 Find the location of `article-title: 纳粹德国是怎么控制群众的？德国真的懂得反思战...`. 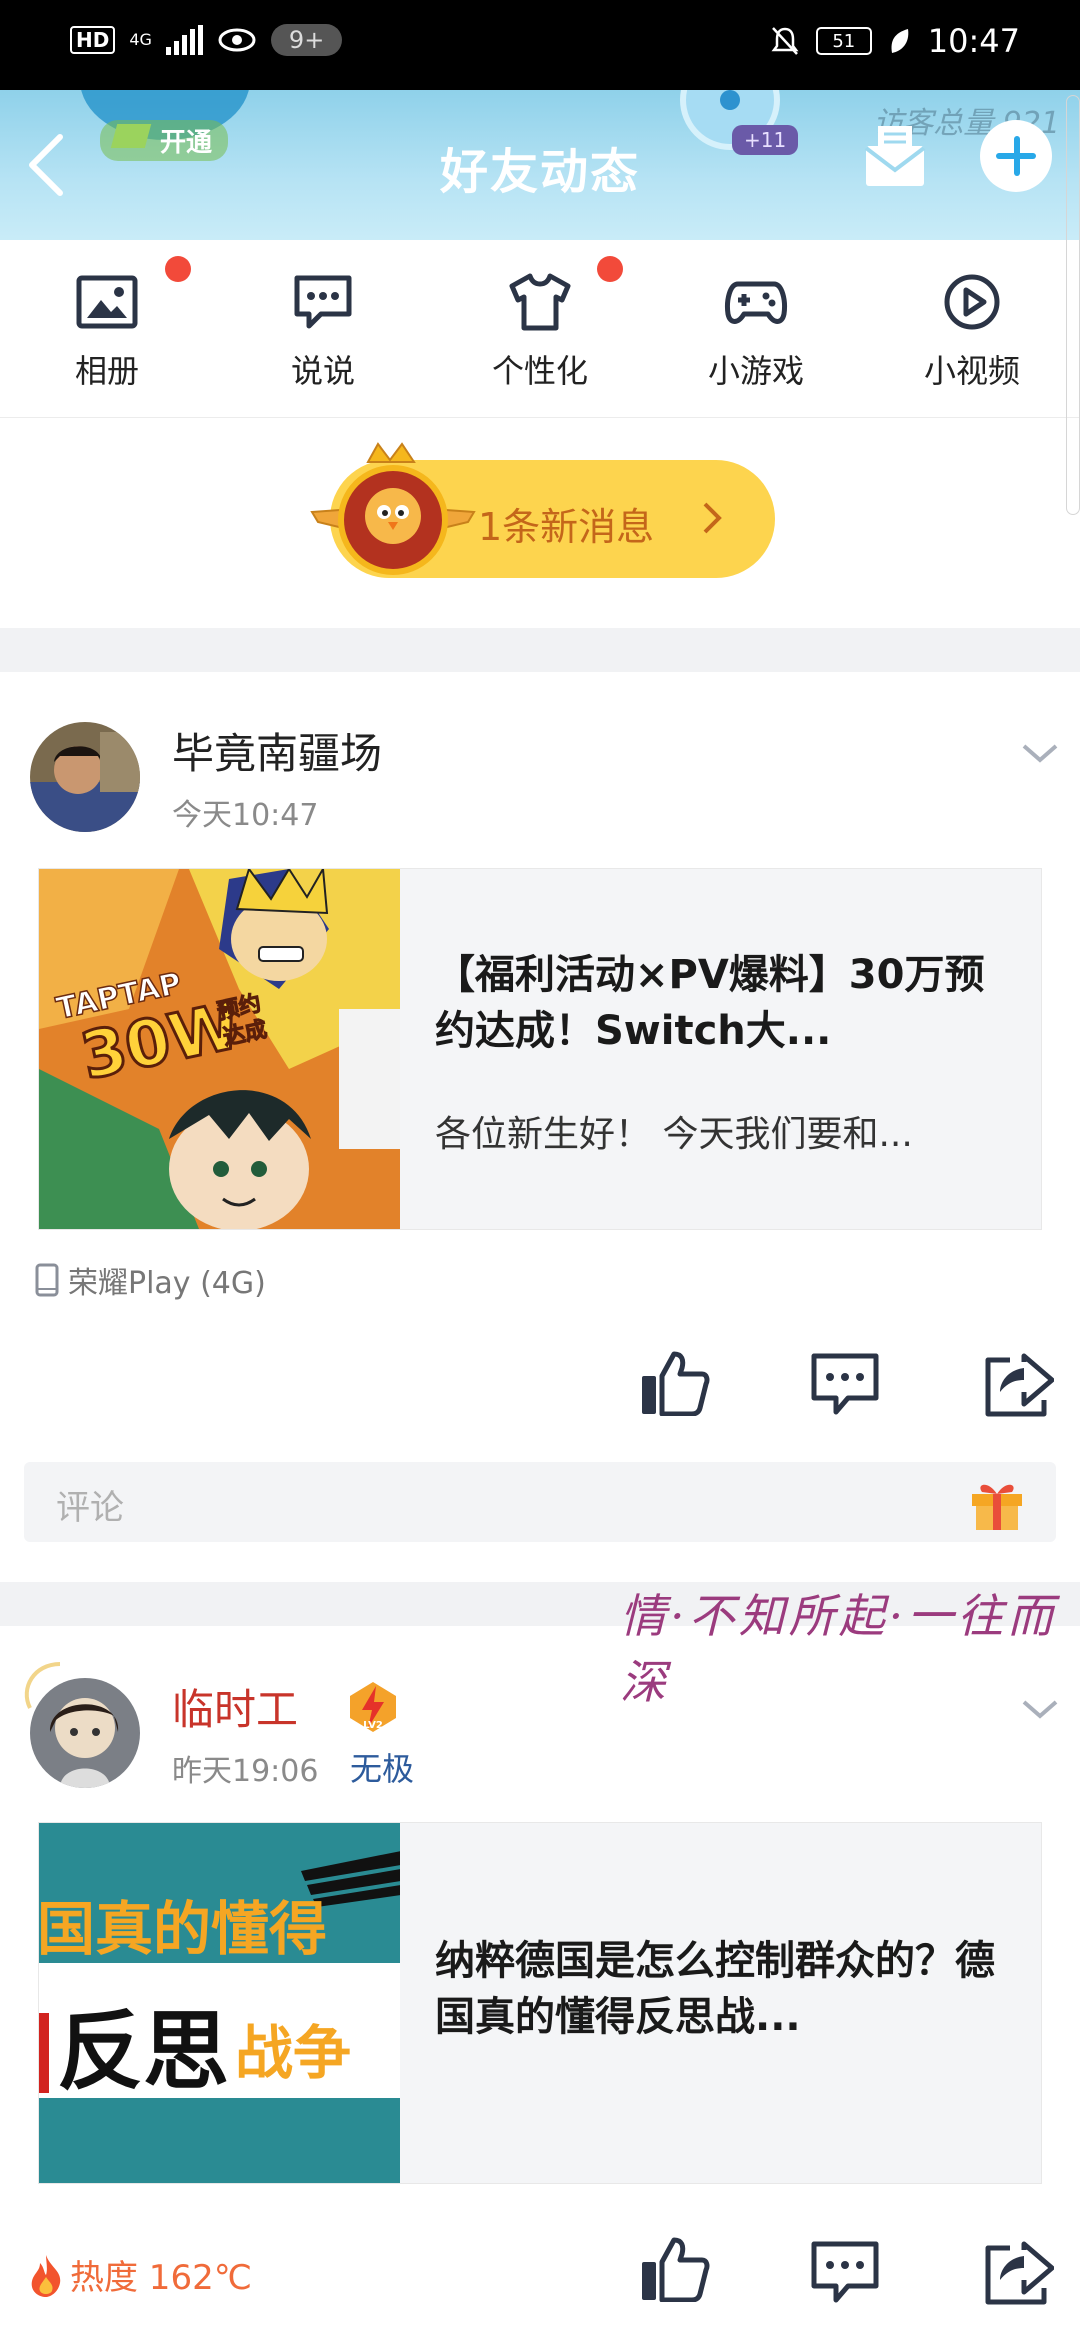

article-title: 纳粹德国是怎么控制群众的？德国真的懂得反思战... is located at coordinates (715, 1989).